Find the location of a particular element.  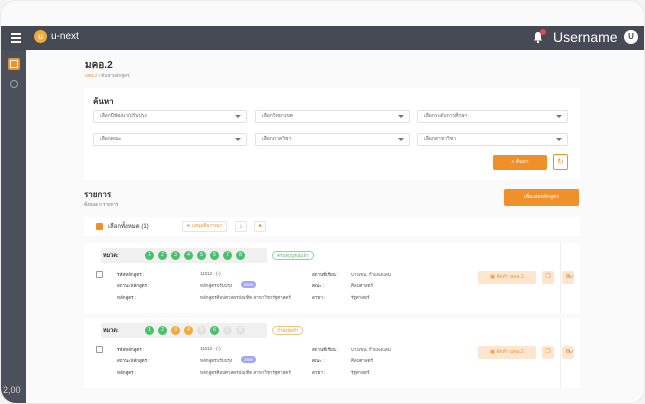

propose-button: ➤ เสนอพิจารณา is located at coordinates (204, 226).